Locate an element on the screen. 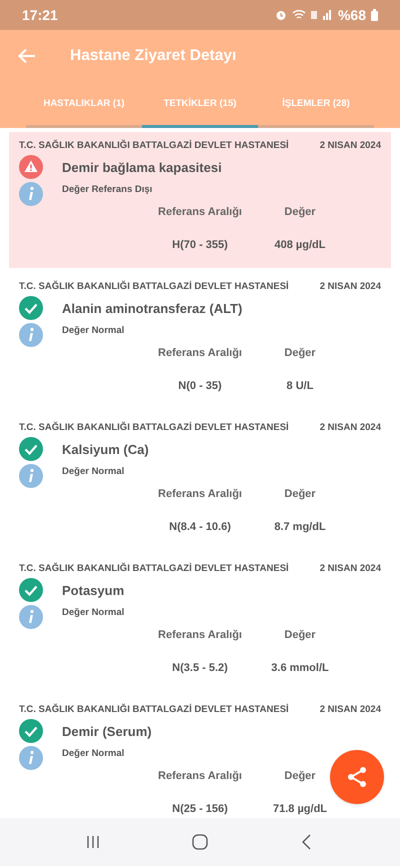 Image resolution: width=400 pixels, height=866 pixels. alert-card: T.C. SAĞLIK BAKANLIĞI BATTALGAZİ DEVLET HASTANESİ 2 NISAN 2024 Demir bağlama kapasitesi Değer Referans Dışı Referans Aralığı Değer H(70 - 355) 408 µg/dL is located at coordinates (200, 200).